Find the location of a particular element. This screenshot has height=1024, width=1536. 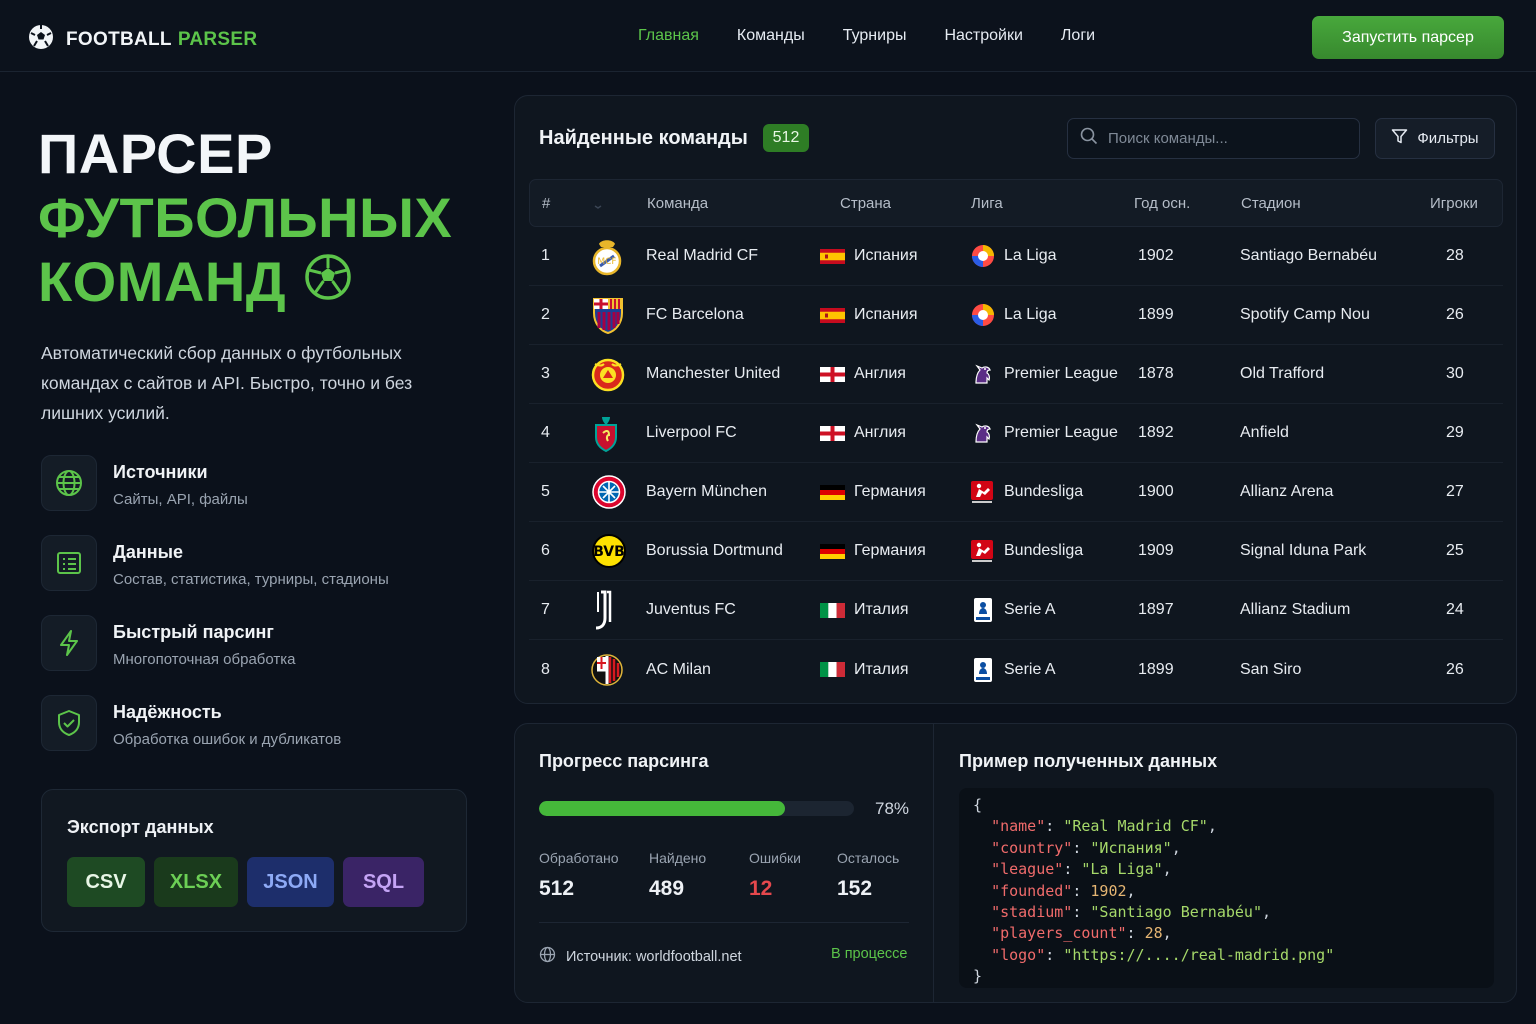

export-buttons: CSV XLSX JSON SQL is located at coordinates (245, 882).